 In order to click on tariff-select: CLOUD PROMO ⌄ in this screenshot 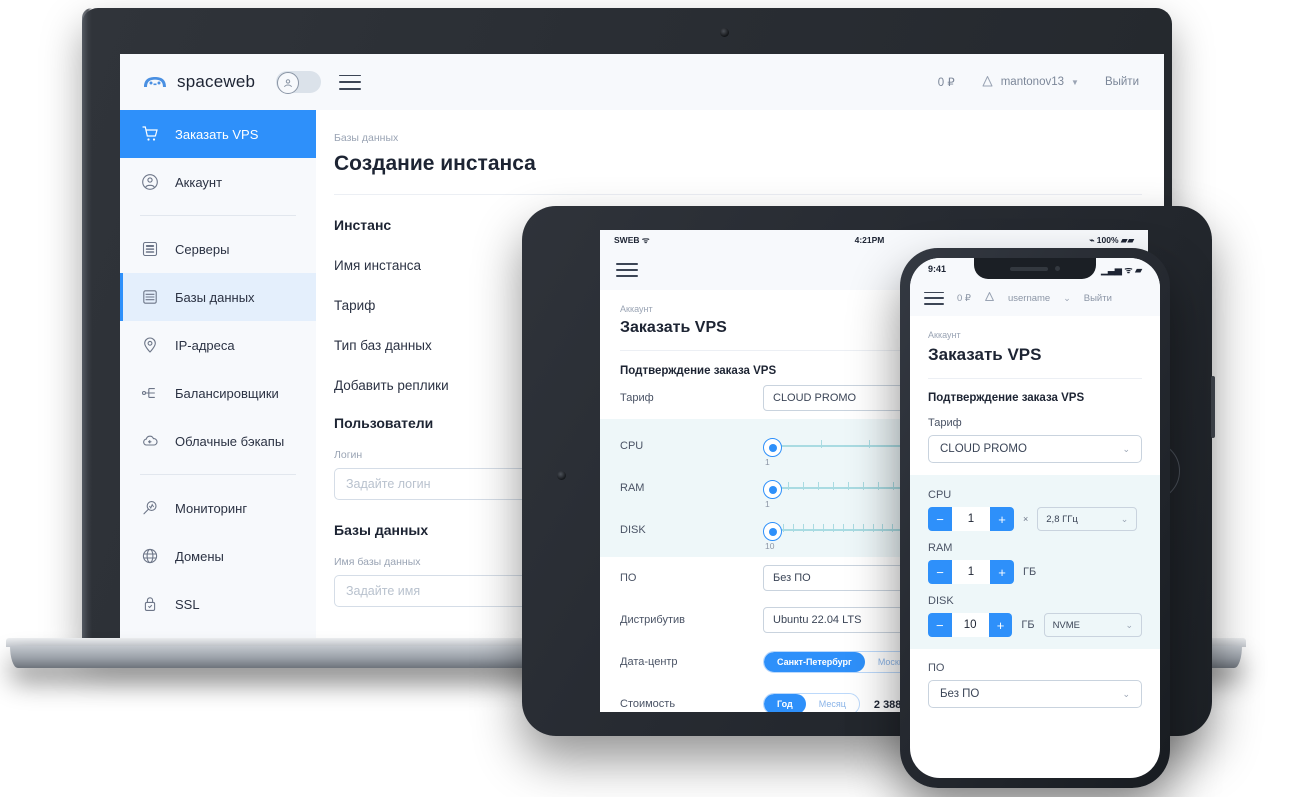, I will do `click(1035, 449)`.